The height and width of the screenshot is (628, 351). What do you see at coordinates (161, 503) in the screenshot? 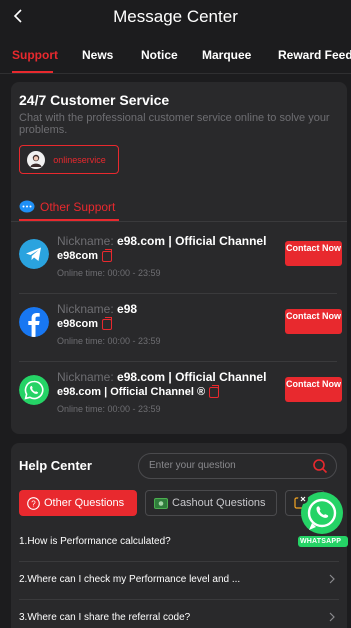
I see `cash-icon` at bounding box center [161, 503].